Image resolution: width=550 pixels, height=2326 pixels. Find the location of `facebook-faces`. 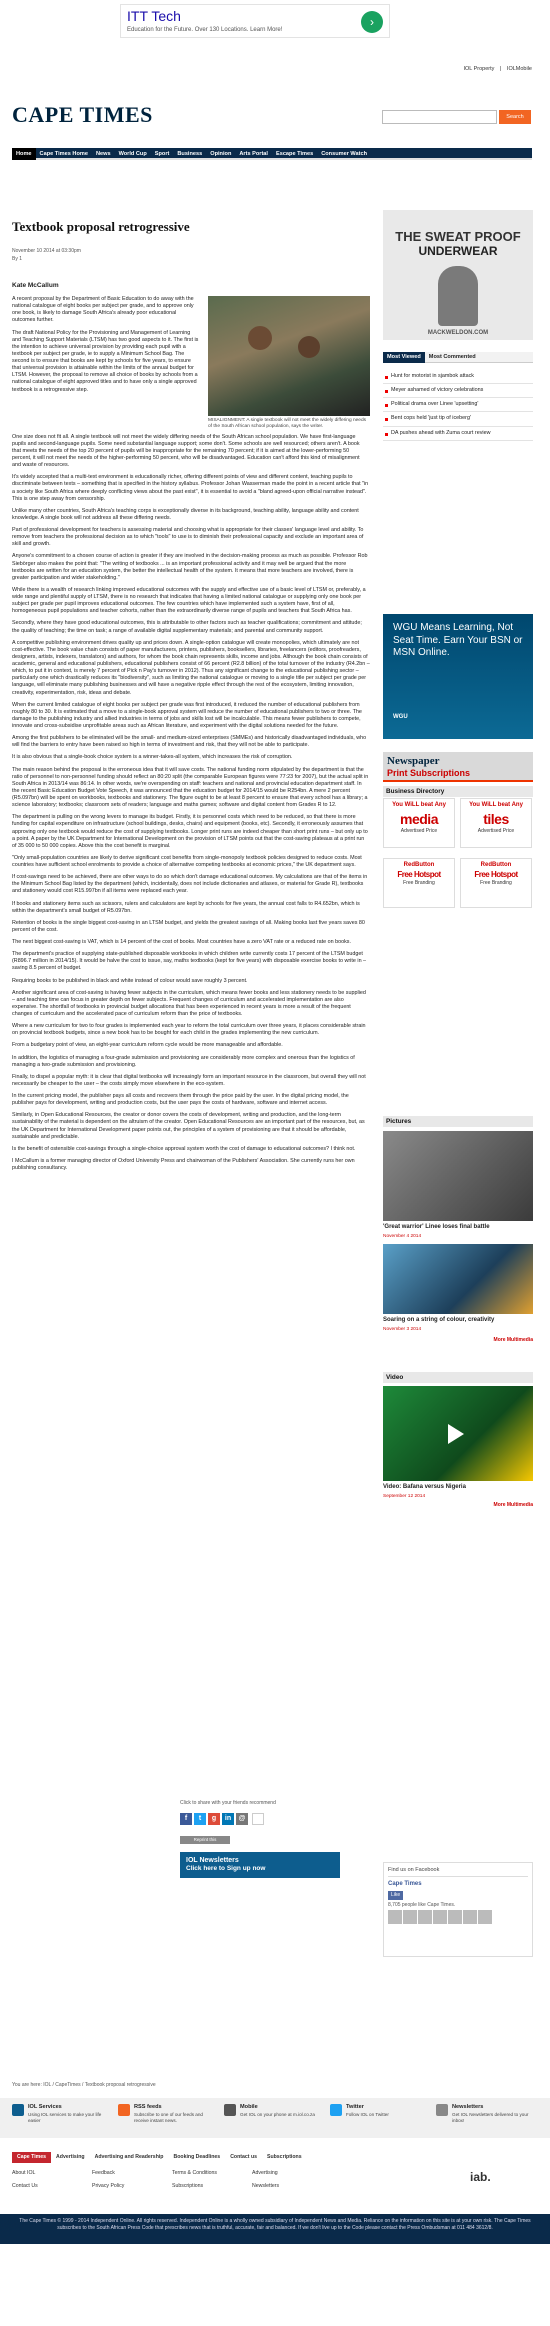

facebook-faces is located at coordinates (458, 1917).